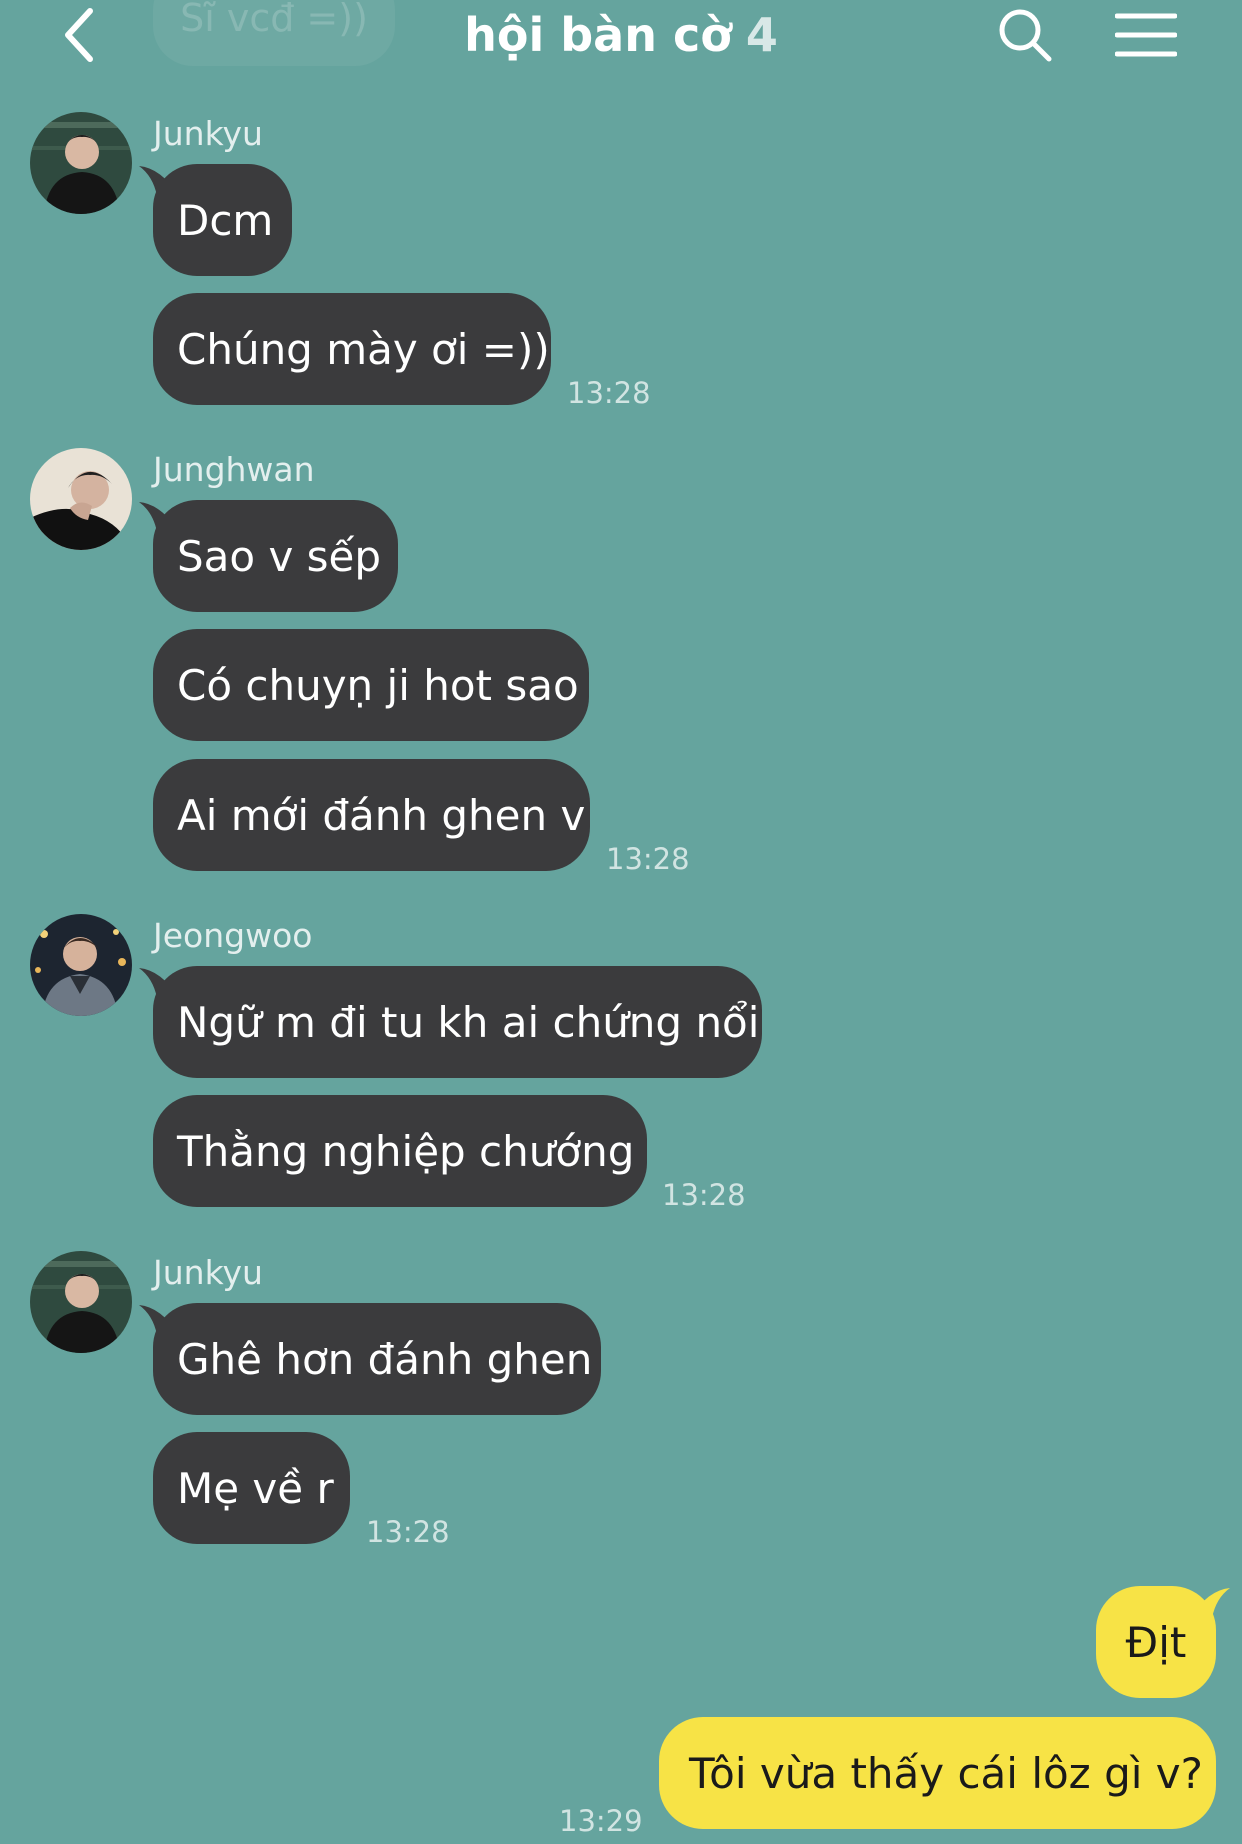 The height and width of the screenshot is (1844, 1242). I want to click on back-button, so click(80, 35).